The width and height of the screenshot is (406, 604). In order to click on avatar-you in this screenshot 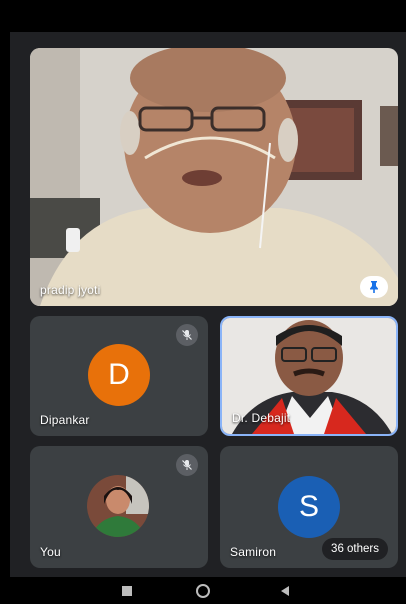, I will do `click(118, 506)`.